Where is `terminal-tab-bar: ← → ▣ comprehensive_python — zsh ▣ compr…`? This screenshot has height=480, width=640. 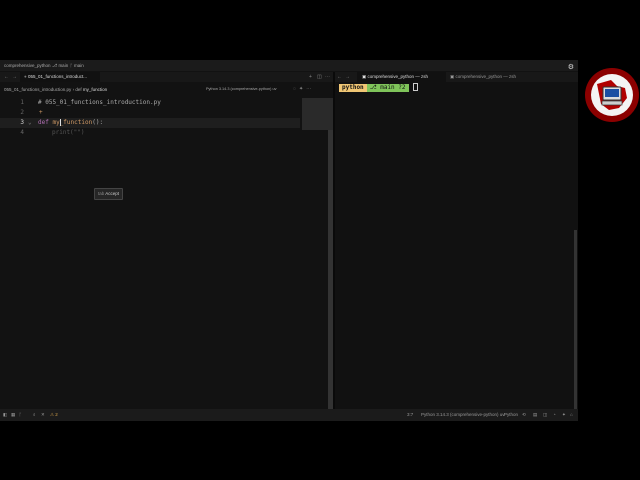 terminal-tab-bar: ← → ▣ comprehensive_python — zsh ▣ compr… is located at coordinates (456, 77).